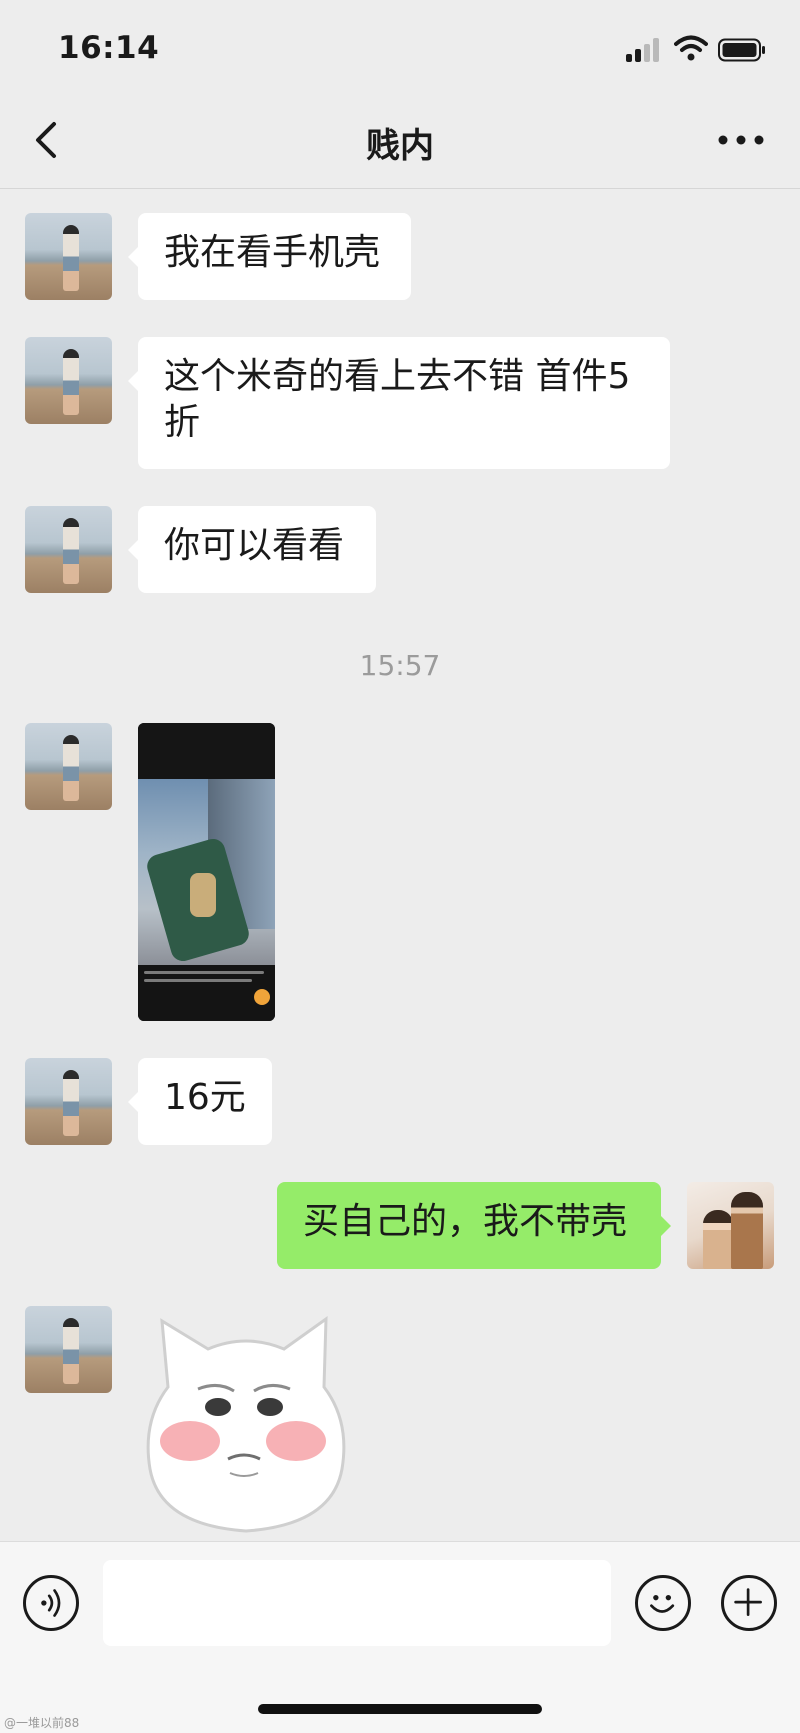 This screenshot has width=800, height=1733. I want to click on home-indicator, so click(400, 1709).